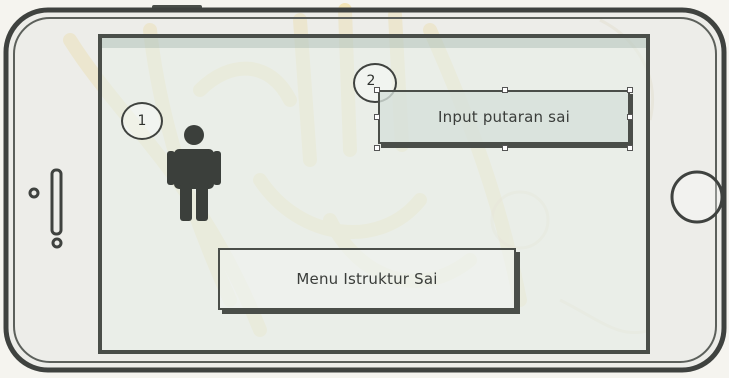  I want to click on screen-status-bar, so click(374, 43).